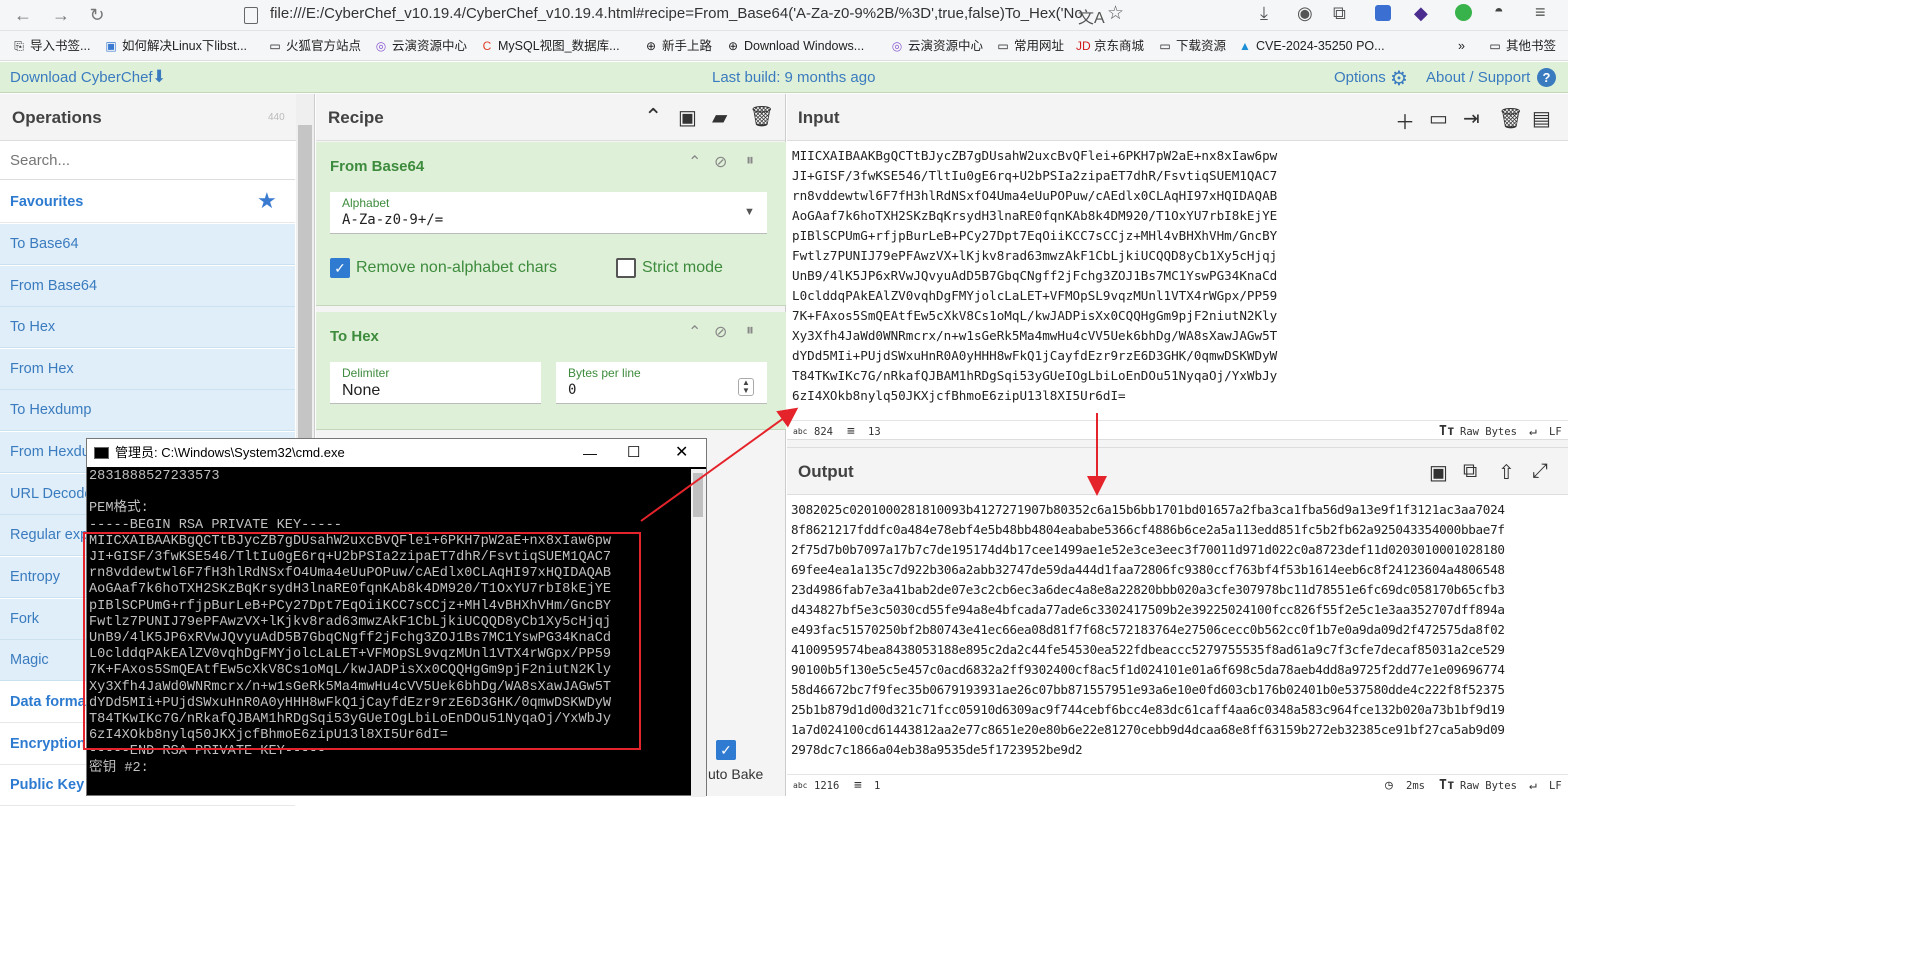  Describe the element at coordinates (1339, 13) in the screenshot. I see `extensions-icon: ⧉` at that location.